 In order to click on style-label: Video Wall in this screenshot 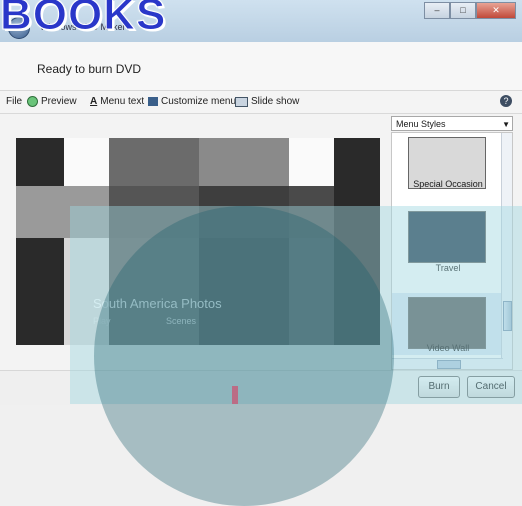, I will do `click(448, 348)`.